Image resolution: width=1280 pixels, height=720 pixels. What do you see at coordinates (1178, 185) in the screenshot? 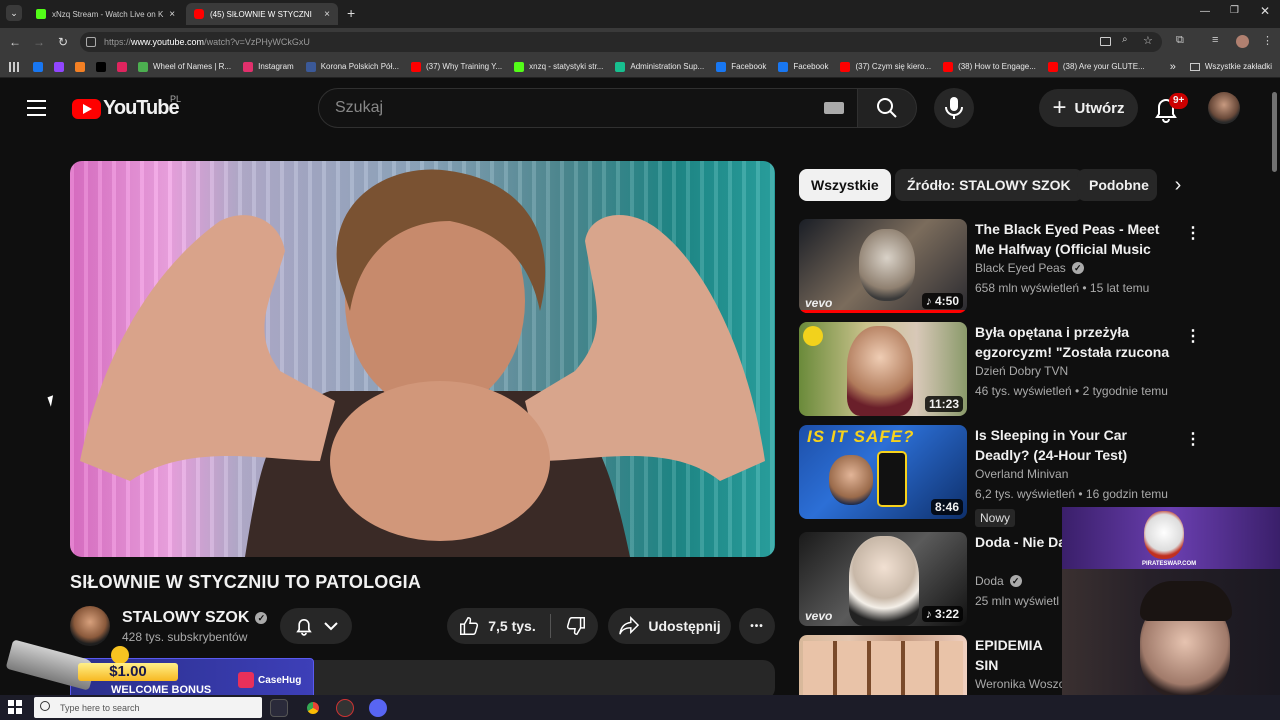
I see `chips-next-icon: ›` at bounding box center [1178, 185].